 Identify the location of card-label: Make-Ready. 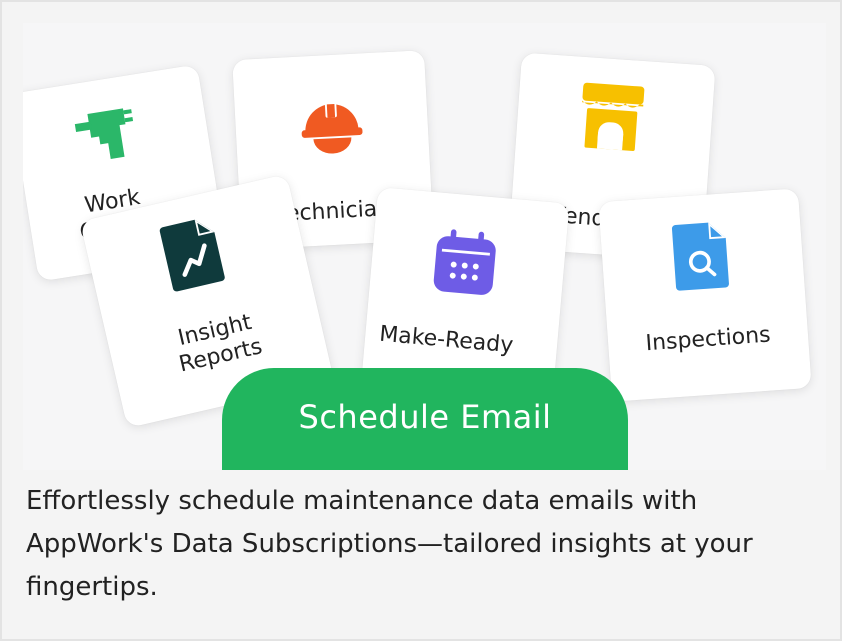
(446, 340).